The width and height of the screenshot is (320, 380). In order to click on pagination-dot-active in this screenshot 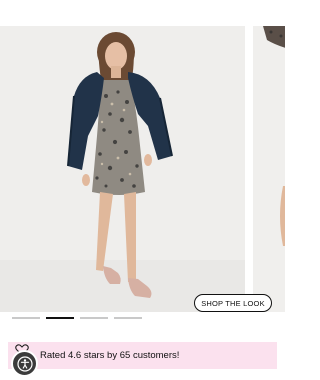, I will do `click(60, 318)`.